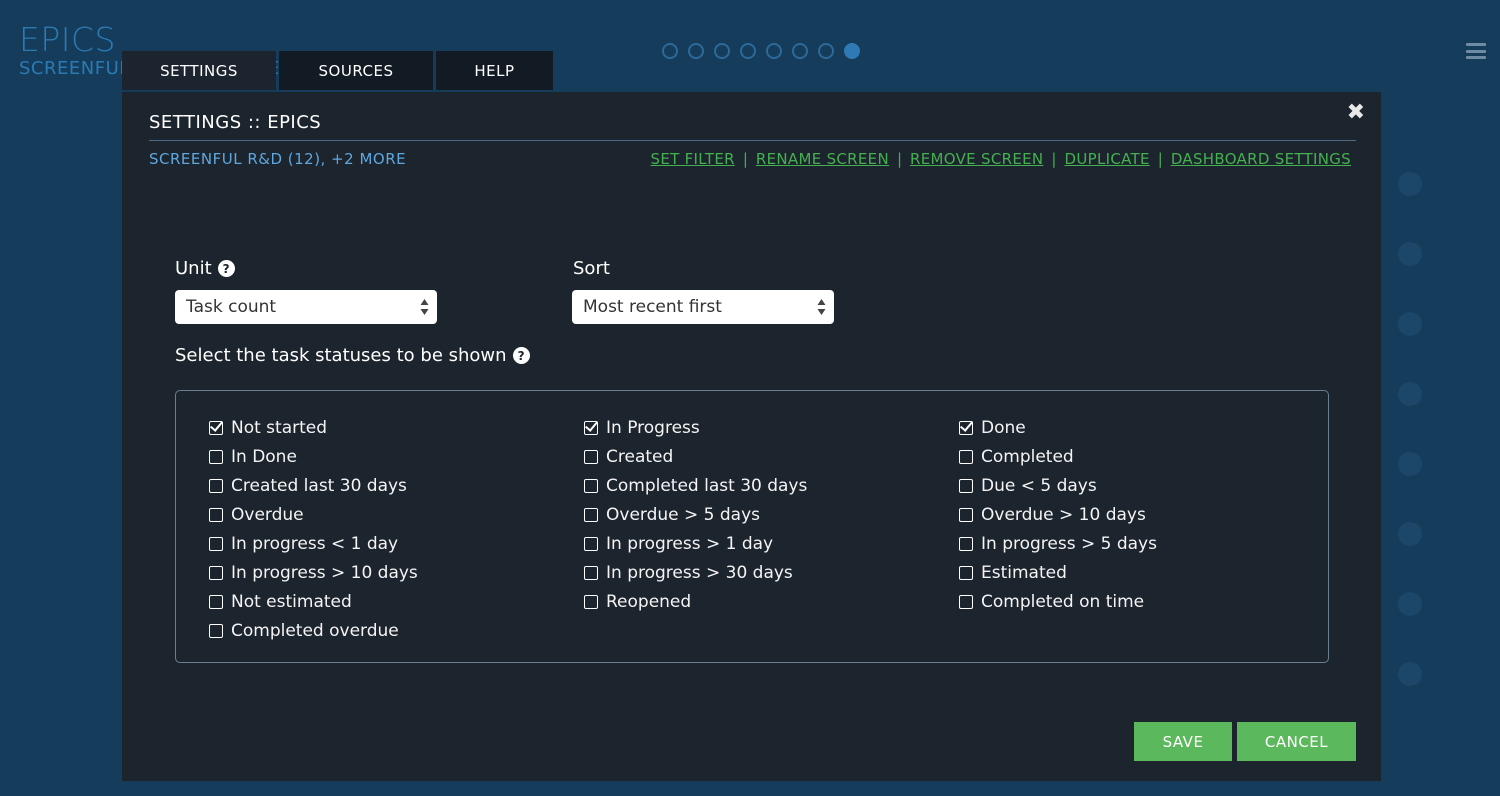 The image size is (1500, 796). I want to click on status-option: In progress < 1 day, so click(313, 543).